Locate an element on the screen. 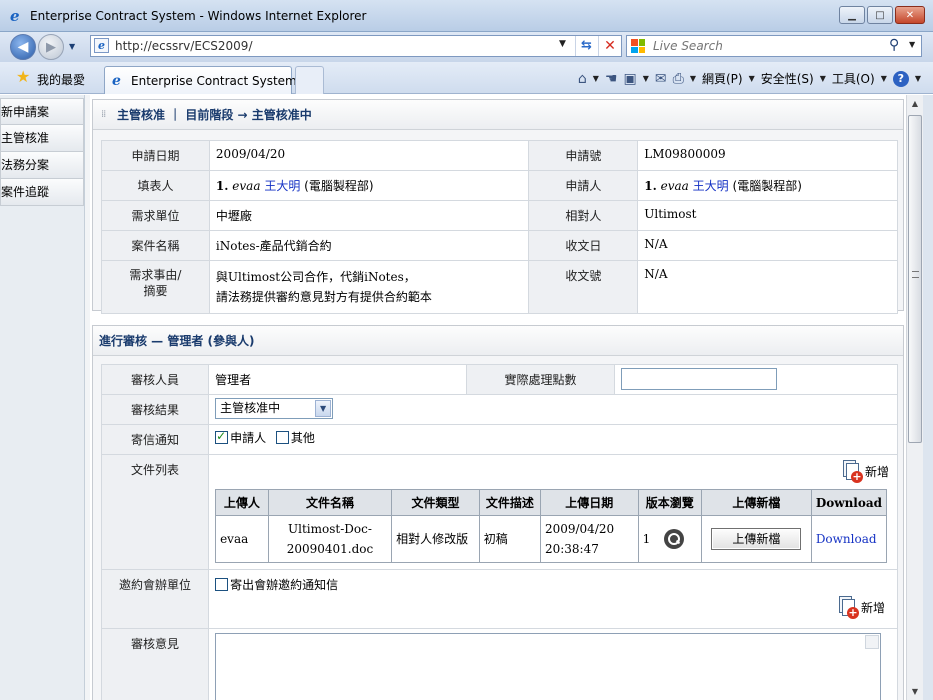  applicant-name-link: 王大明 is located at coordinates (711, 186).